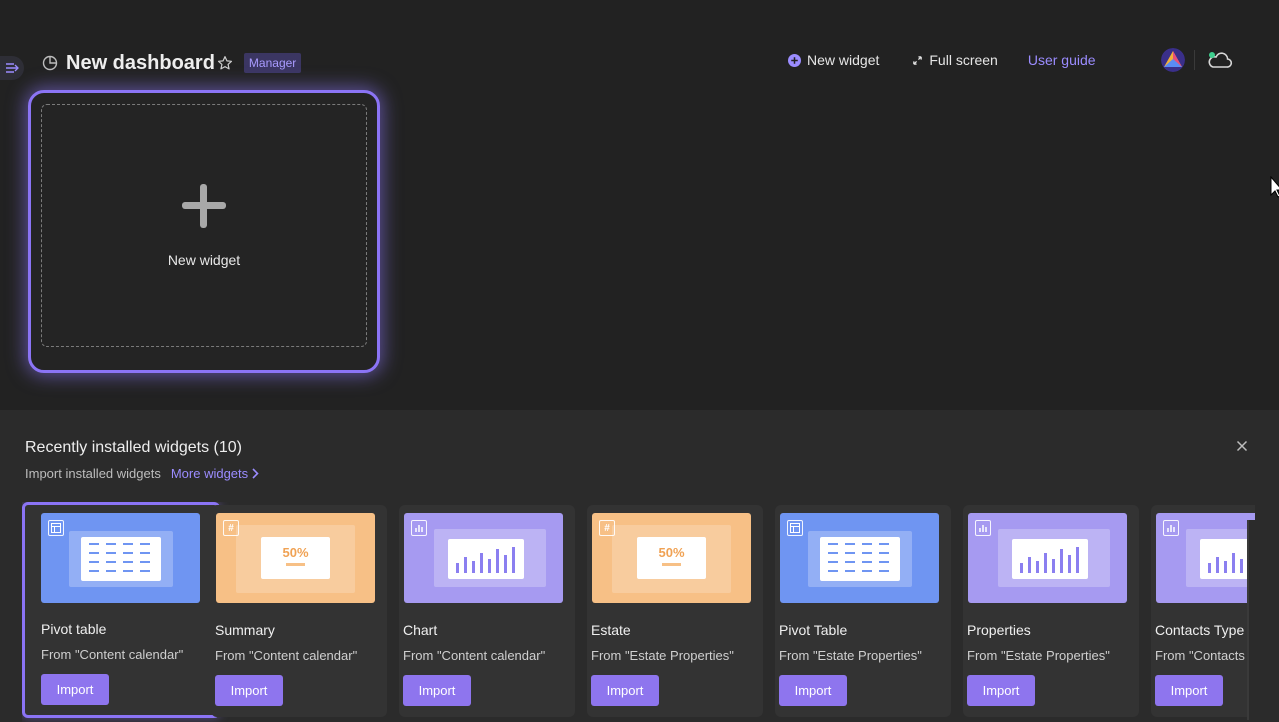  I want to click on user-avatar, so click(1173, 60).